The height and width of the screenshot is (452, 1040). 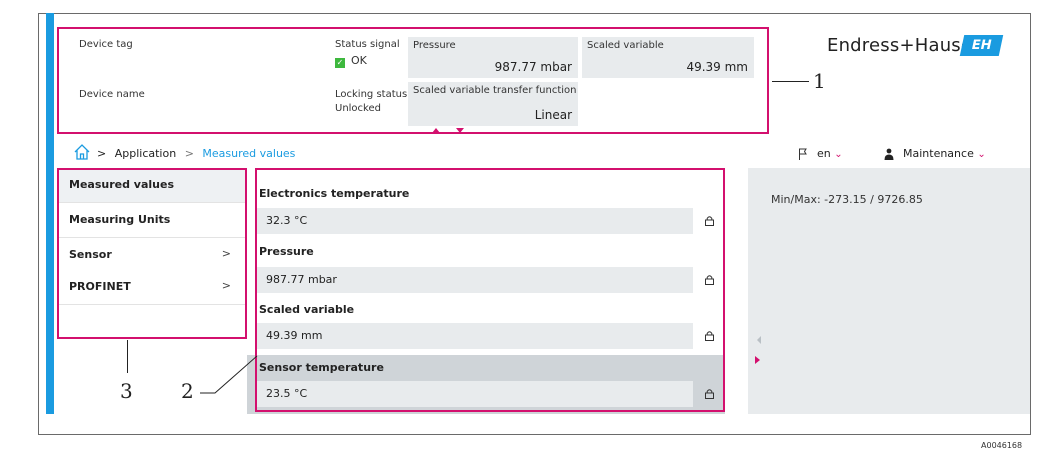 What do you see at coordinates (187, 391) in the screenshot?
I see `callout-number-2: 2` at bounding box center [187, 391].